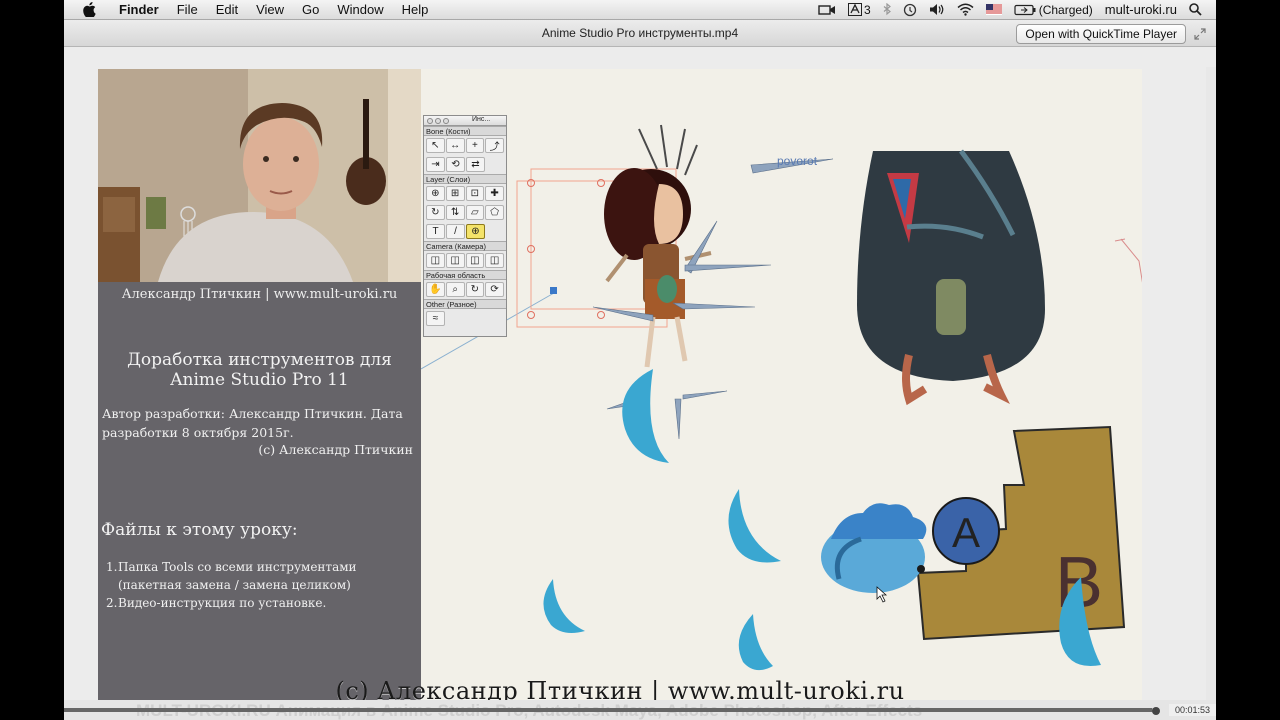 This screenshot has height=720, width=1280. Describe the element at coordinates (199, 530) in the screenshot. I see `files-title: Файлы к этому уроку:` at that location.